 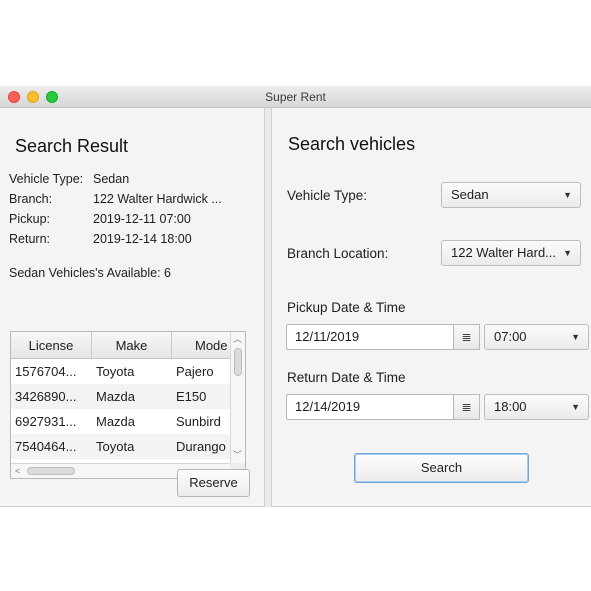 What do you see at coordinates (510, 336) in the screenshot?
I see `pickup-time-value: 07:00` at bounding box center [510, 336].